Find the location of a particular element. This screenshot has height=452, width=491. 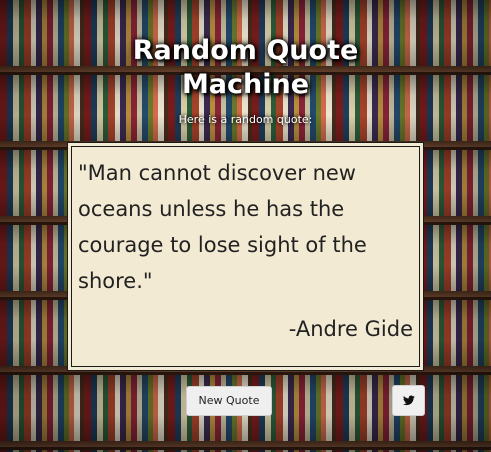

subtitle: Here is a random quote: is located at coordinates (245, 119).